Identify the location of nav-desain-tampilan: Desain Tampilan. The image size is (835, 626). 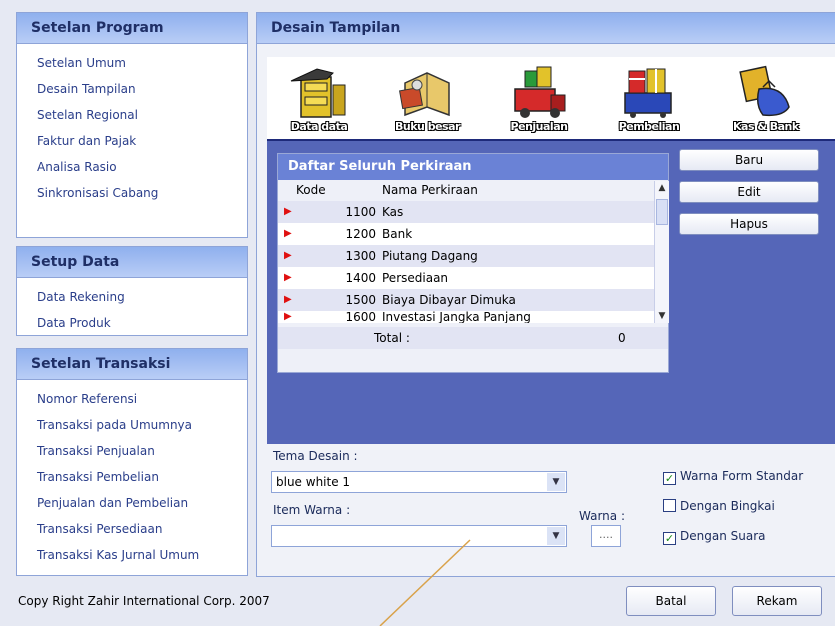
(142, 89).